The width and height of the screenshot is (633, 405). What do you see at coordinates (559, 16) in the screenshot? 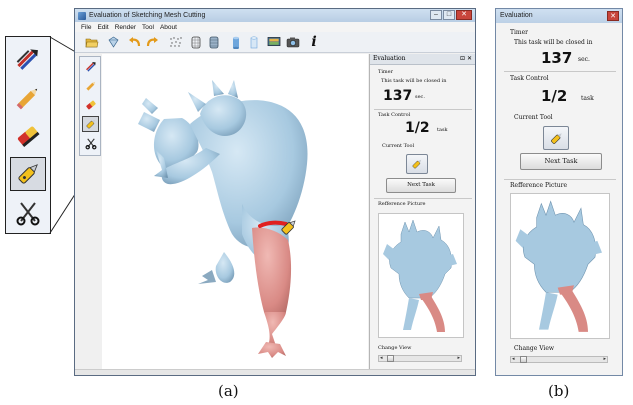
I see `evaluation-title-bar: Evaluation` at bounding box center [559, 16].